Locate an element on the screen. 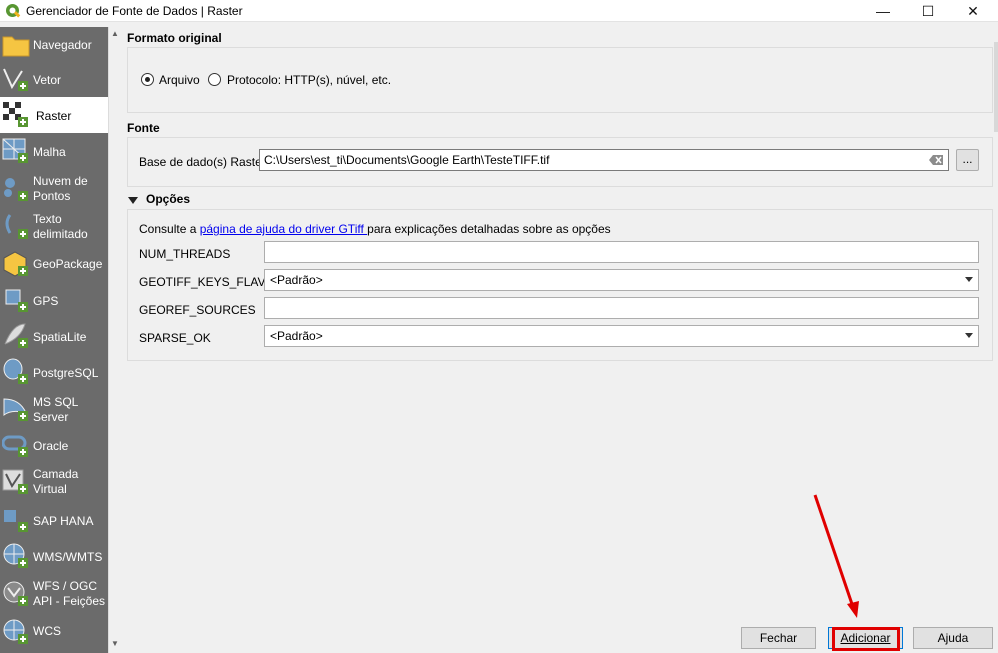 The image size is (998, 653). base-dados-raster-label: Base de dado(s) Raster is located at coordinates (202, 162).